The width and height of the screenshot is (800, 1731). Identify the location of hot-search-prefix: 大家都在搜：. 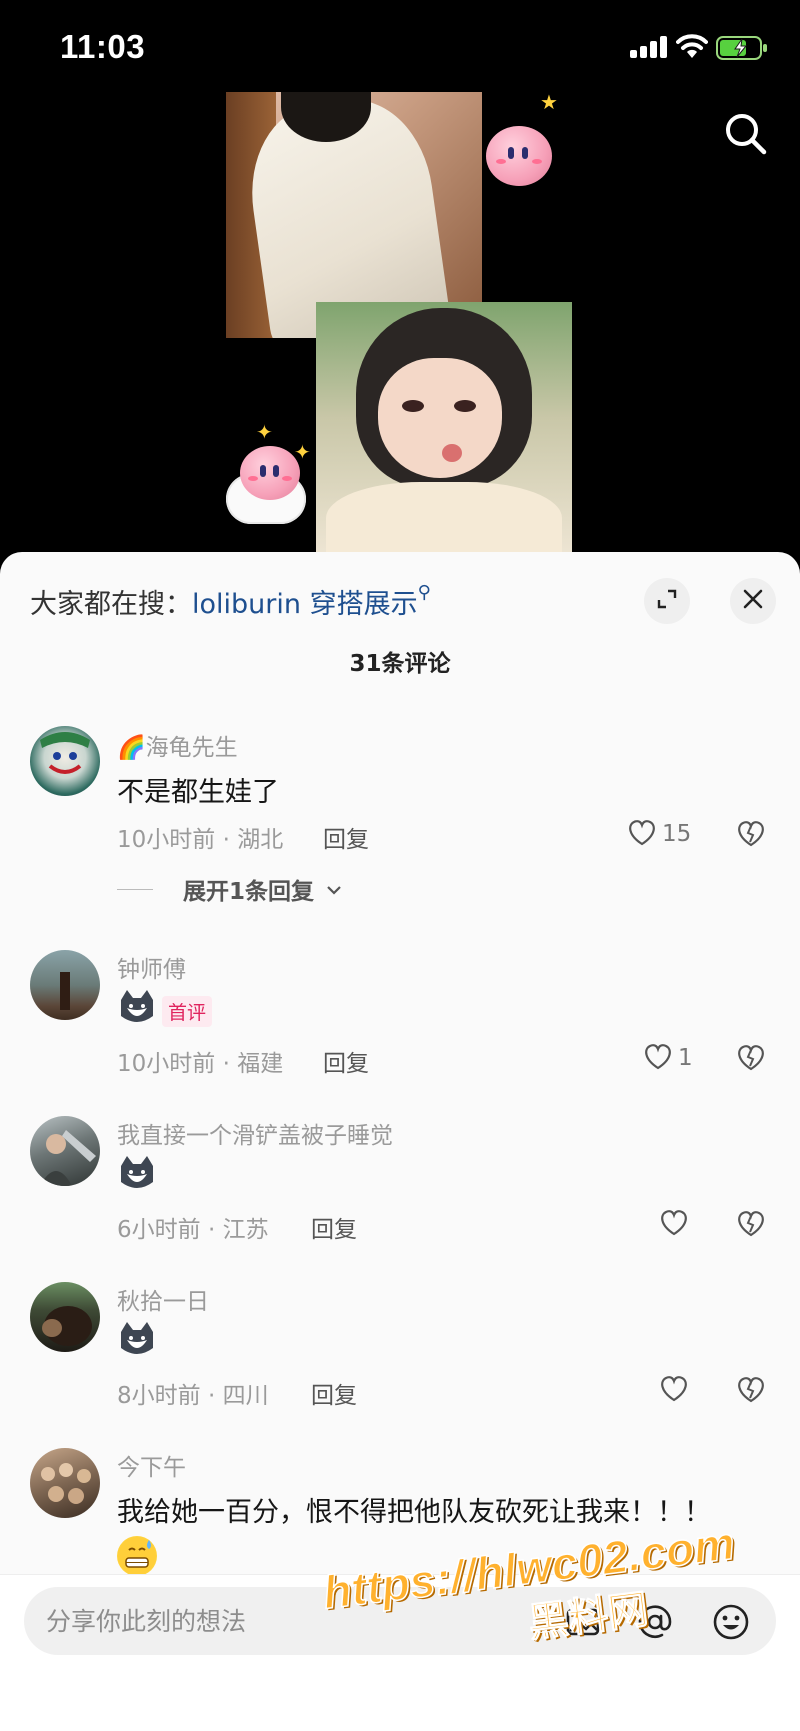
(111, 604).